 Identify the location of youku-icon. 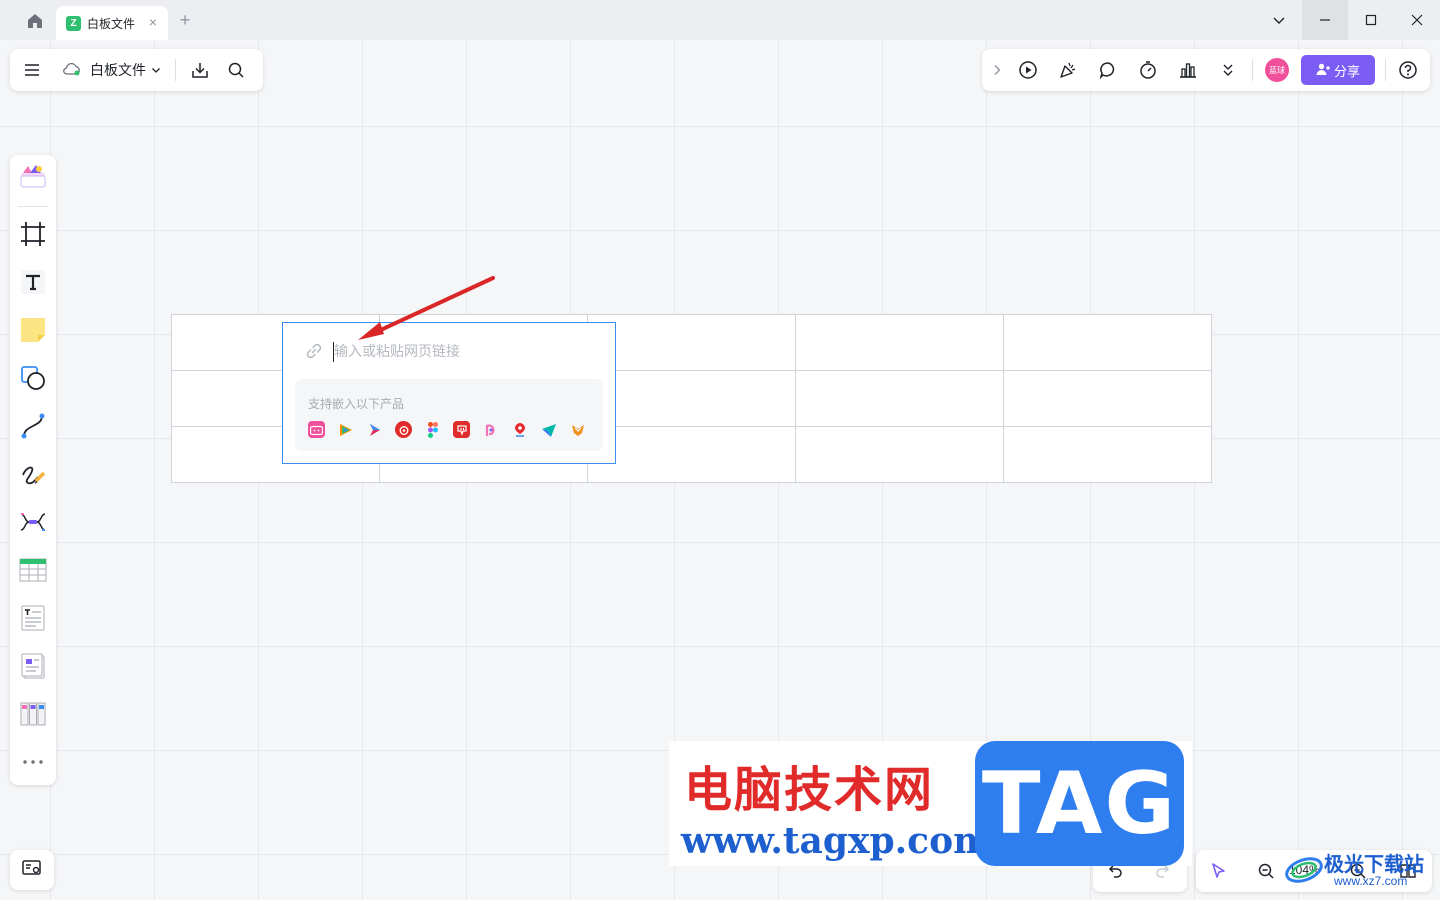
(374, 429).